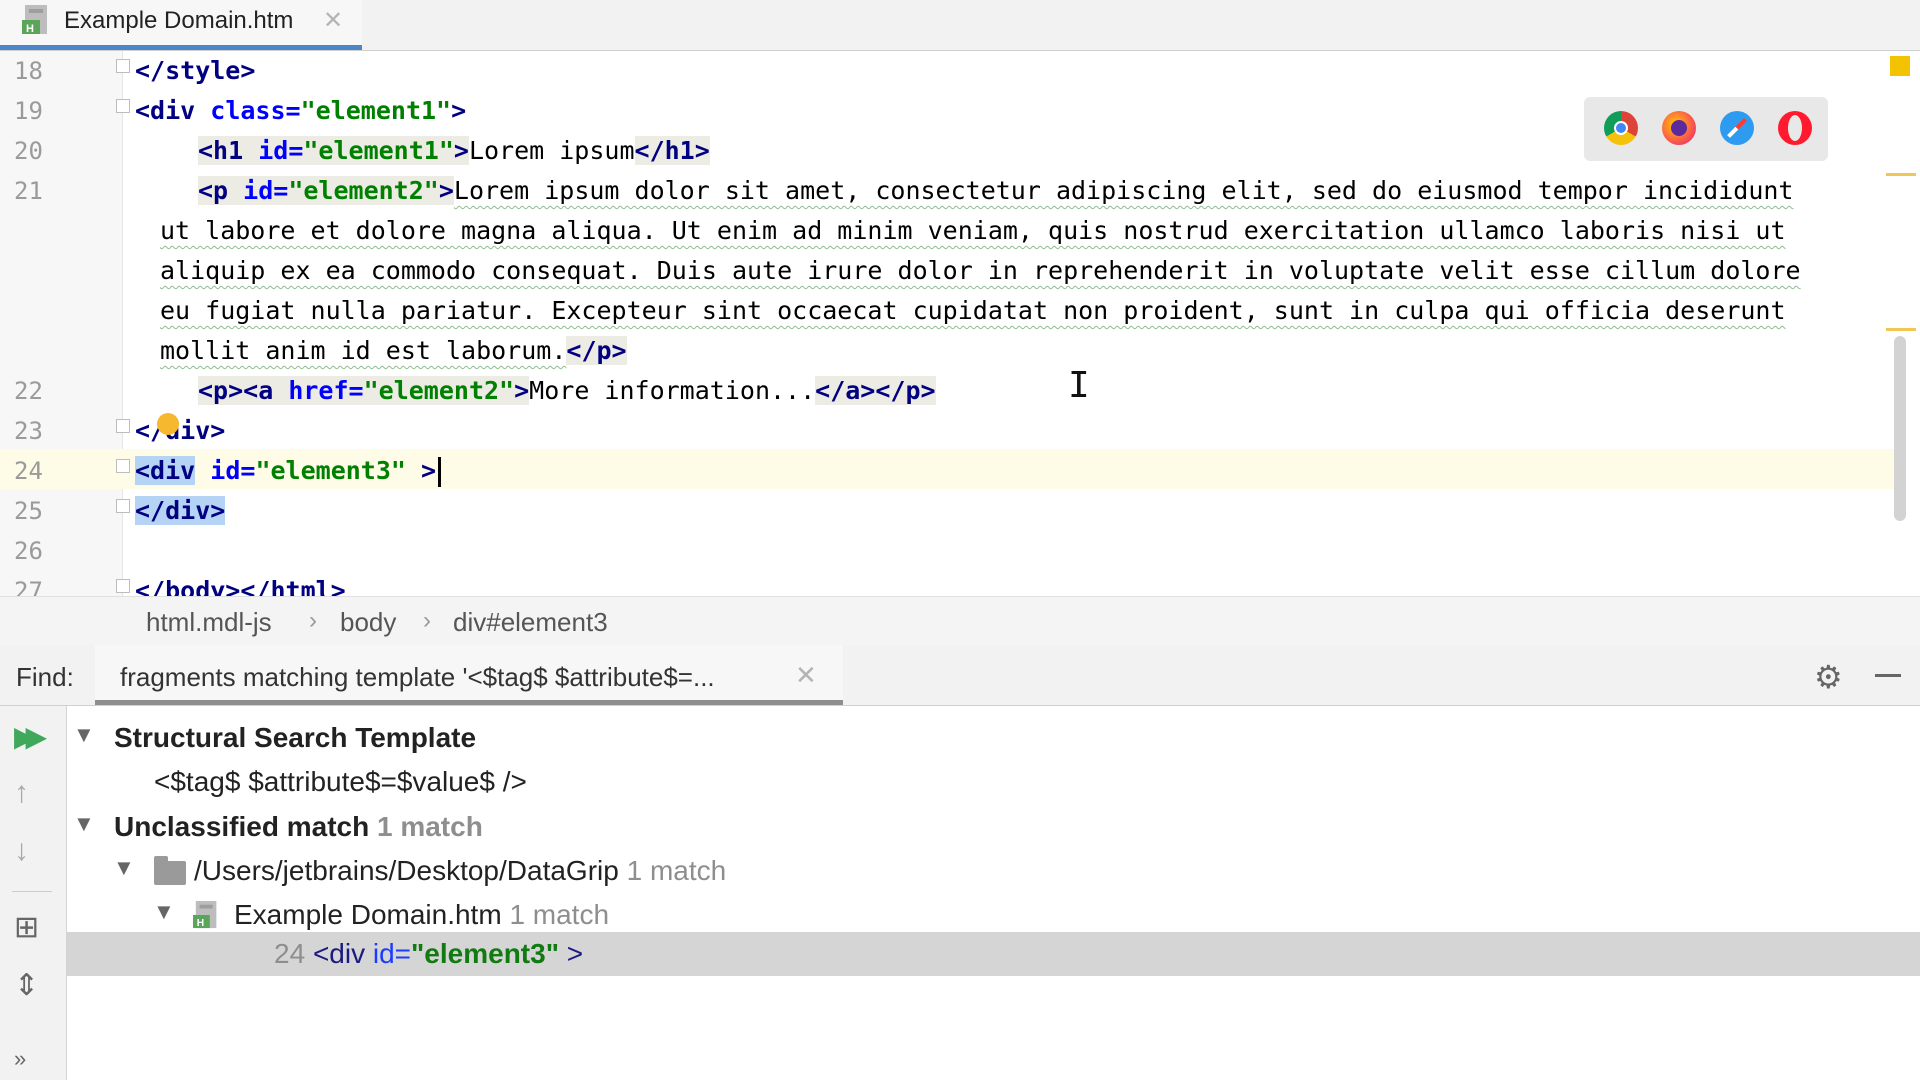 The image size is (1920, 1080). I want to click on breadcrumb-item: html.mdl-js, so click(209, 622).